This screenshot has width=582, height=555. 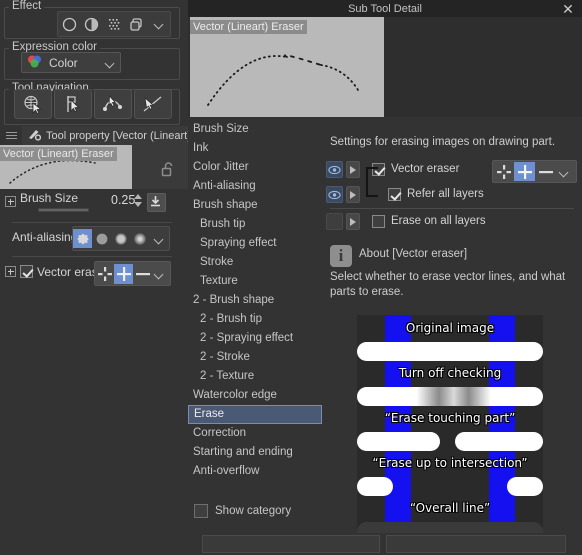 I want to click on bottom-cell, so click(x=476, y=544).